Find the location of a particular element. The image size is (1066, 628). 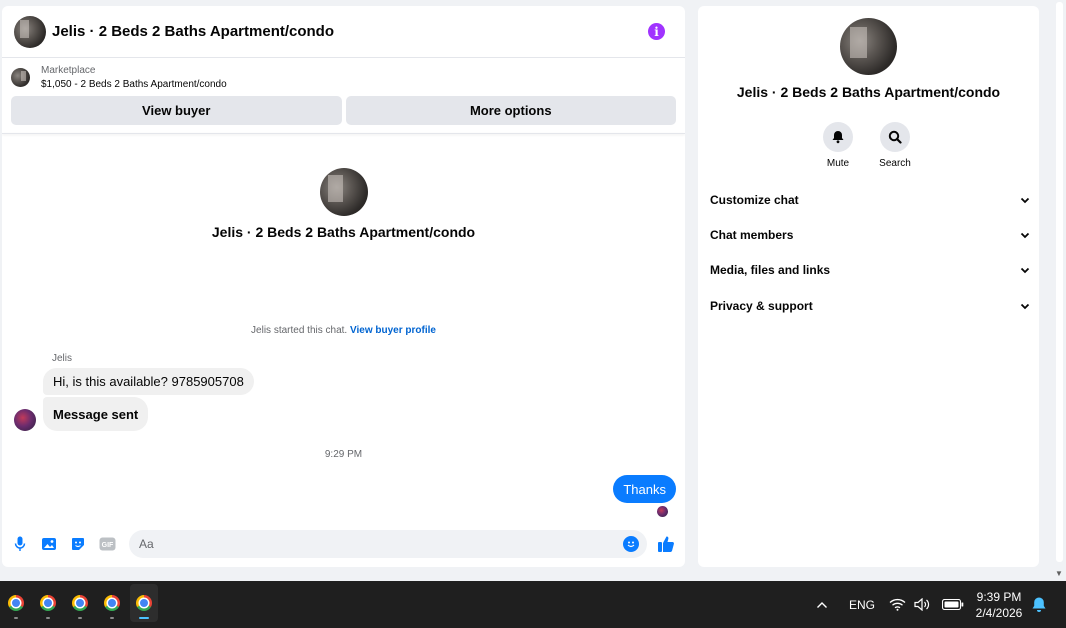

page-scrollbar: ▼ is located at coordinates (1059, 290).